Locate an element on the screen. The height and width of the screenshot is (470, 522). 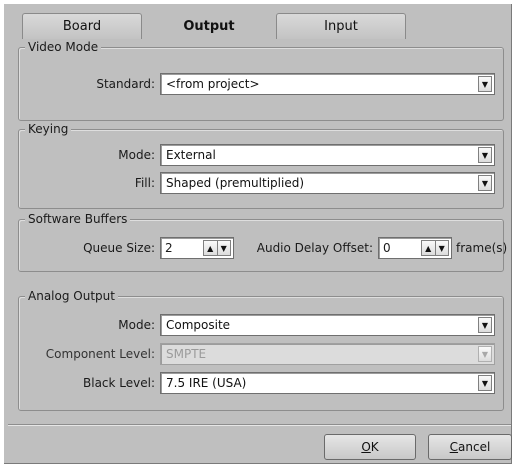
keying-group-title: Keying is located at coordinates (48, 129).